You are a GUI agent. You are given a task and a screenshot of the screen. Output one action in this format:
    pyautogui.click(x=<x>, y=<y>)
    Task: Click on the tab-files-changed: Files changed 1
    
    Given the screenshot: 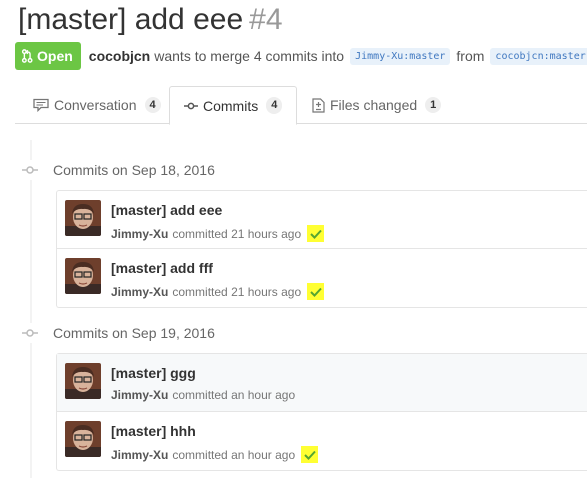 What is the action you would take?
    pyautogui.click(x=376, y=105)
    